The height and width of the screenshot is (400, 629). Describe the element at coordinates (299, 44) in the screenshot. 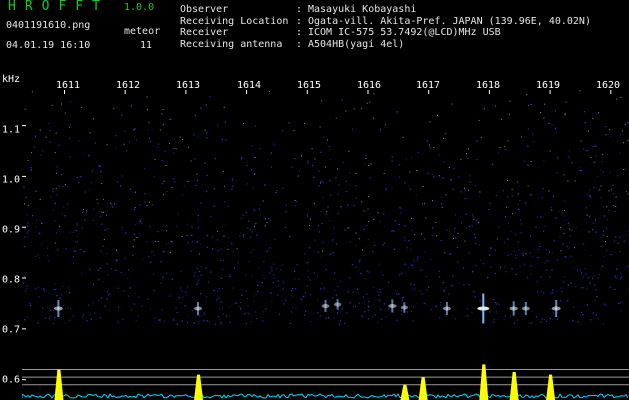

I see `meta-colon: :` at that location.